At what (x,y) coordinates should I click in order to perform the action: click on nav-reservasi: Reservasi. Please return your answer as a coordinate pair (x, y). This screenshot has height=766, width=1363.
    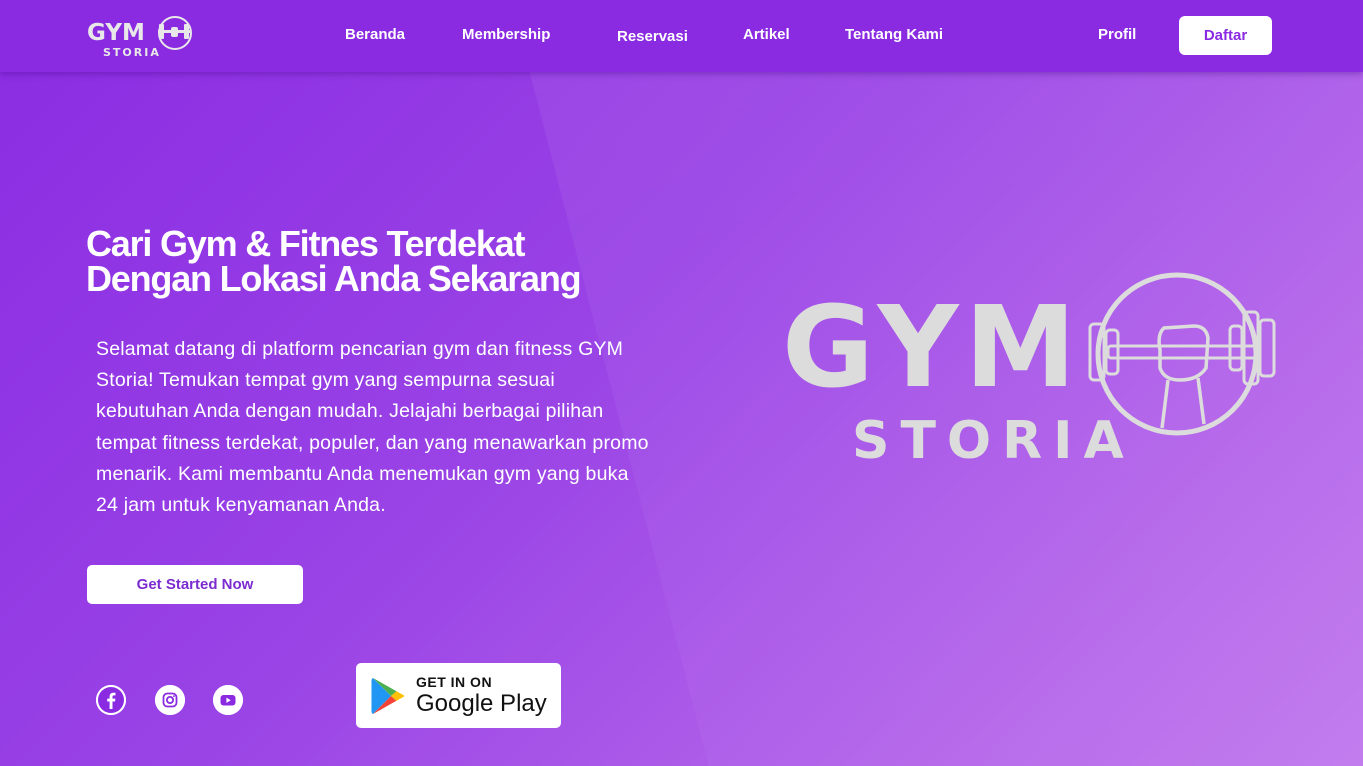
    Looking at the image, I should click on (652, 36).